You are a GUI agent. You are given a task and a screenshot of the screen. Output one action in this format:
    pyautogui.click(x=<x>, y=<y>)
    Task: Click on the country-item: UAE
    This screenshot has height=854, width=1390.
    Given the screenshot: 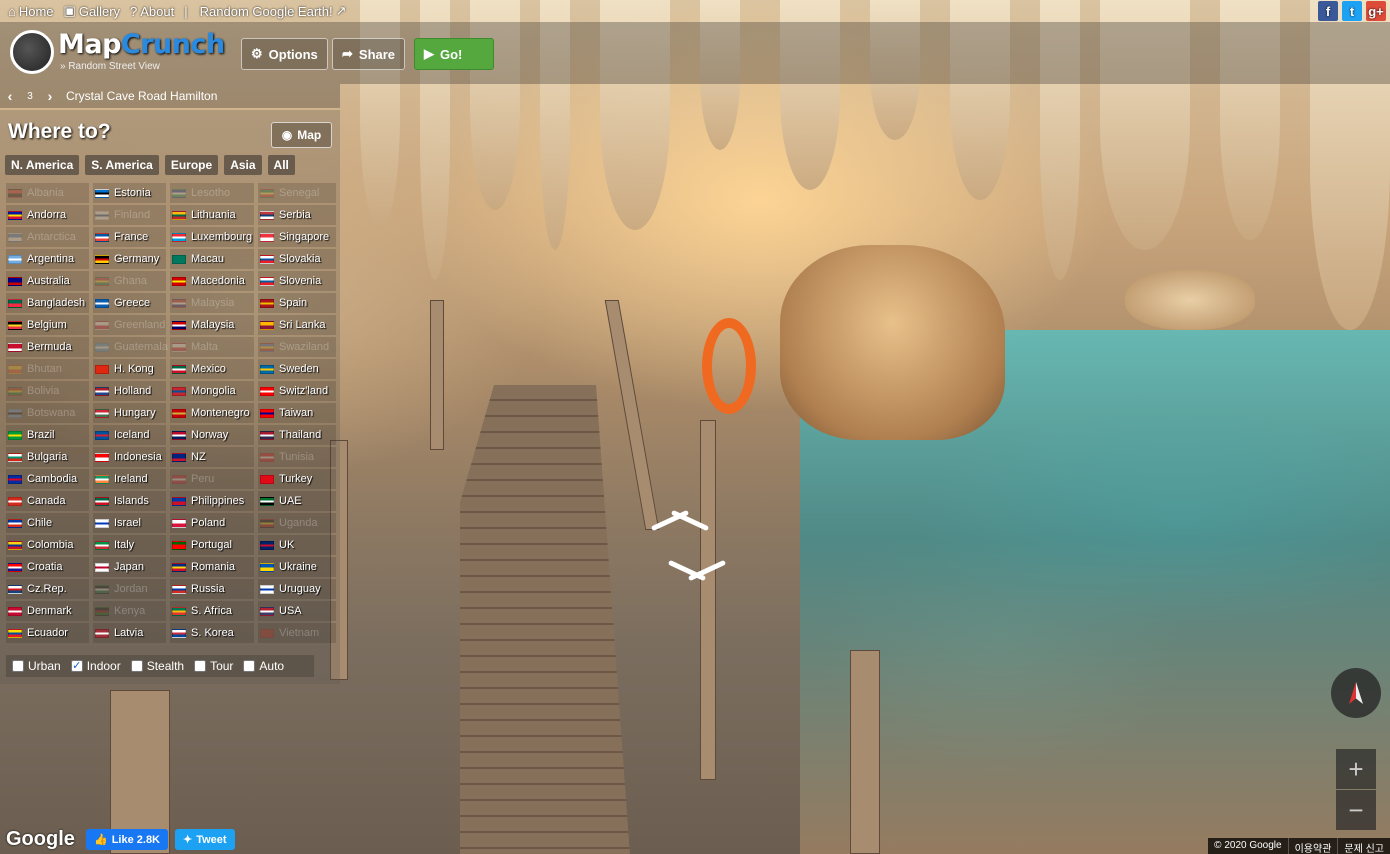 What is the action you would take?
    pyautogui.click(x=297, y=501)
    